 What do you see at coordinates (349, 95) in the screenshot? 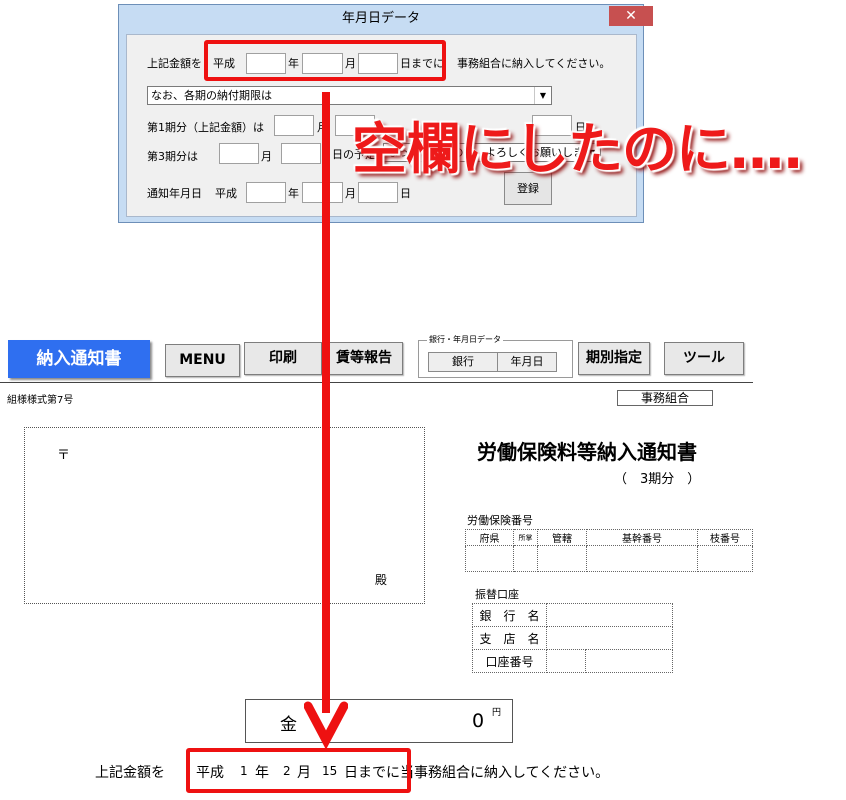
I see `due-date-combo: なお、各期の納付期限は ▼` at bounding box center [349, 95].